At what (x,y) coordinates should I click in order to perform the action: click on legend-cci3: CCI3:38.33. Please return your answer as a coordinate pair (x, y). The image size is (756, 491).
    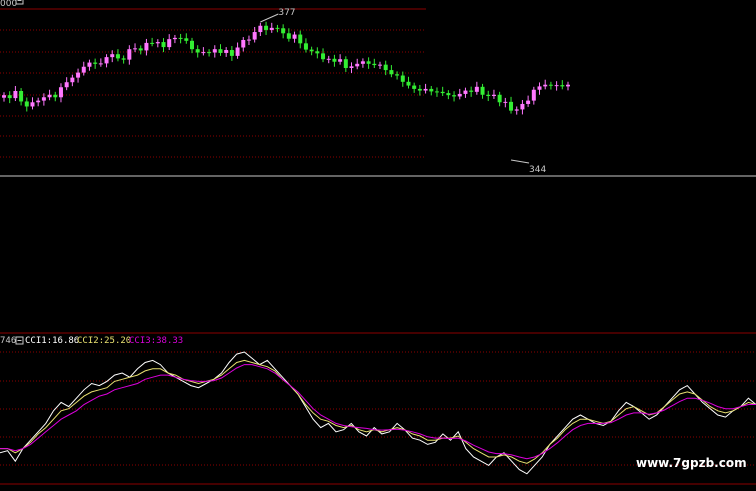
    Looking at the image, I should click on (156, 341).